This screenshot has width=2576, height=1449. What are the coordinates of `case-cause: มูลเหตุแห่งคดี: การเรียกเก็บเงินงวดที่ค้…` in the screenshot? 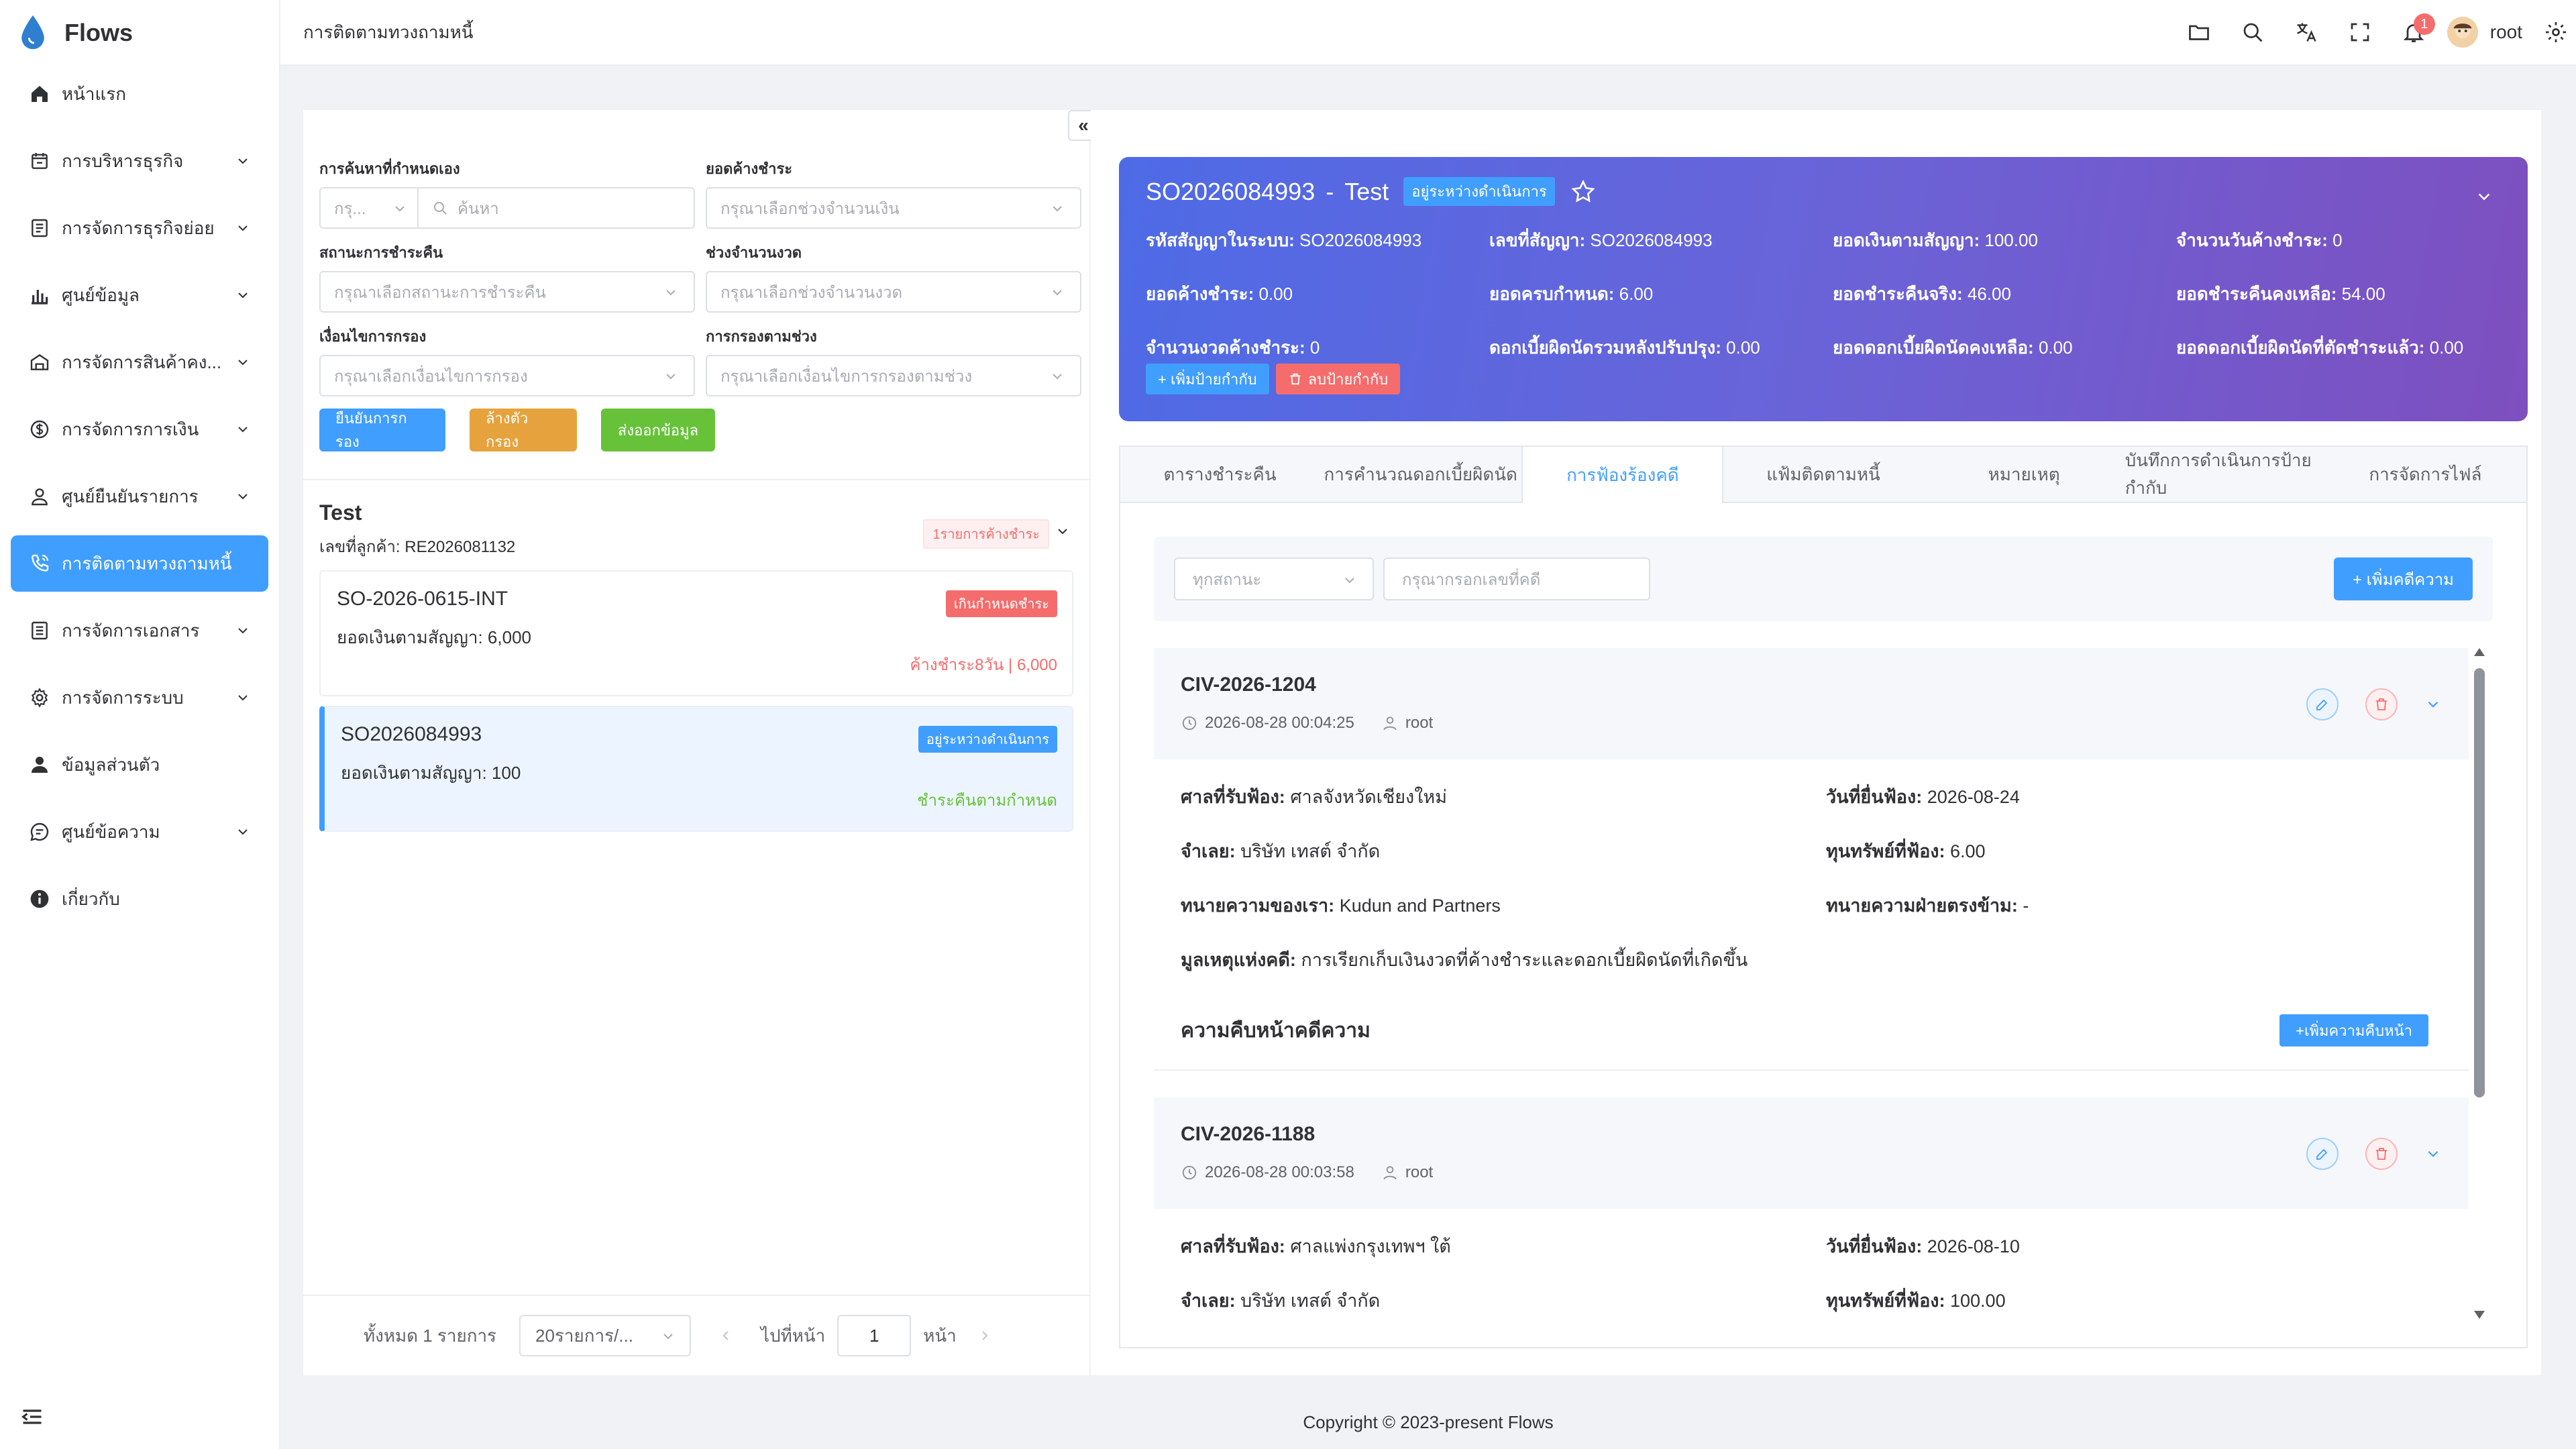 It's located at (1464, 960).